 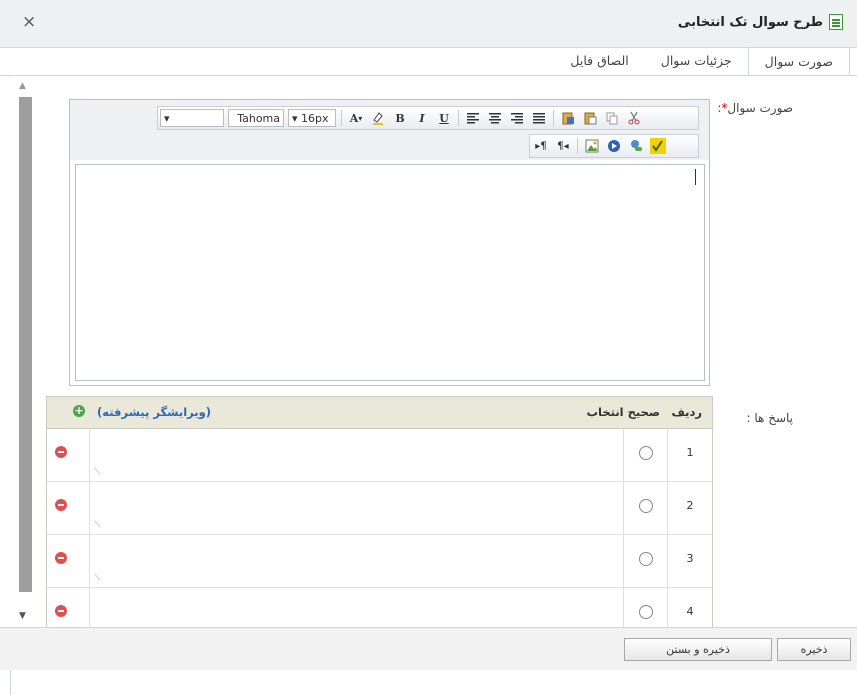 I want to click on dialog-title: طرح سوال تک انتخابی, so click(x=760, y=22).